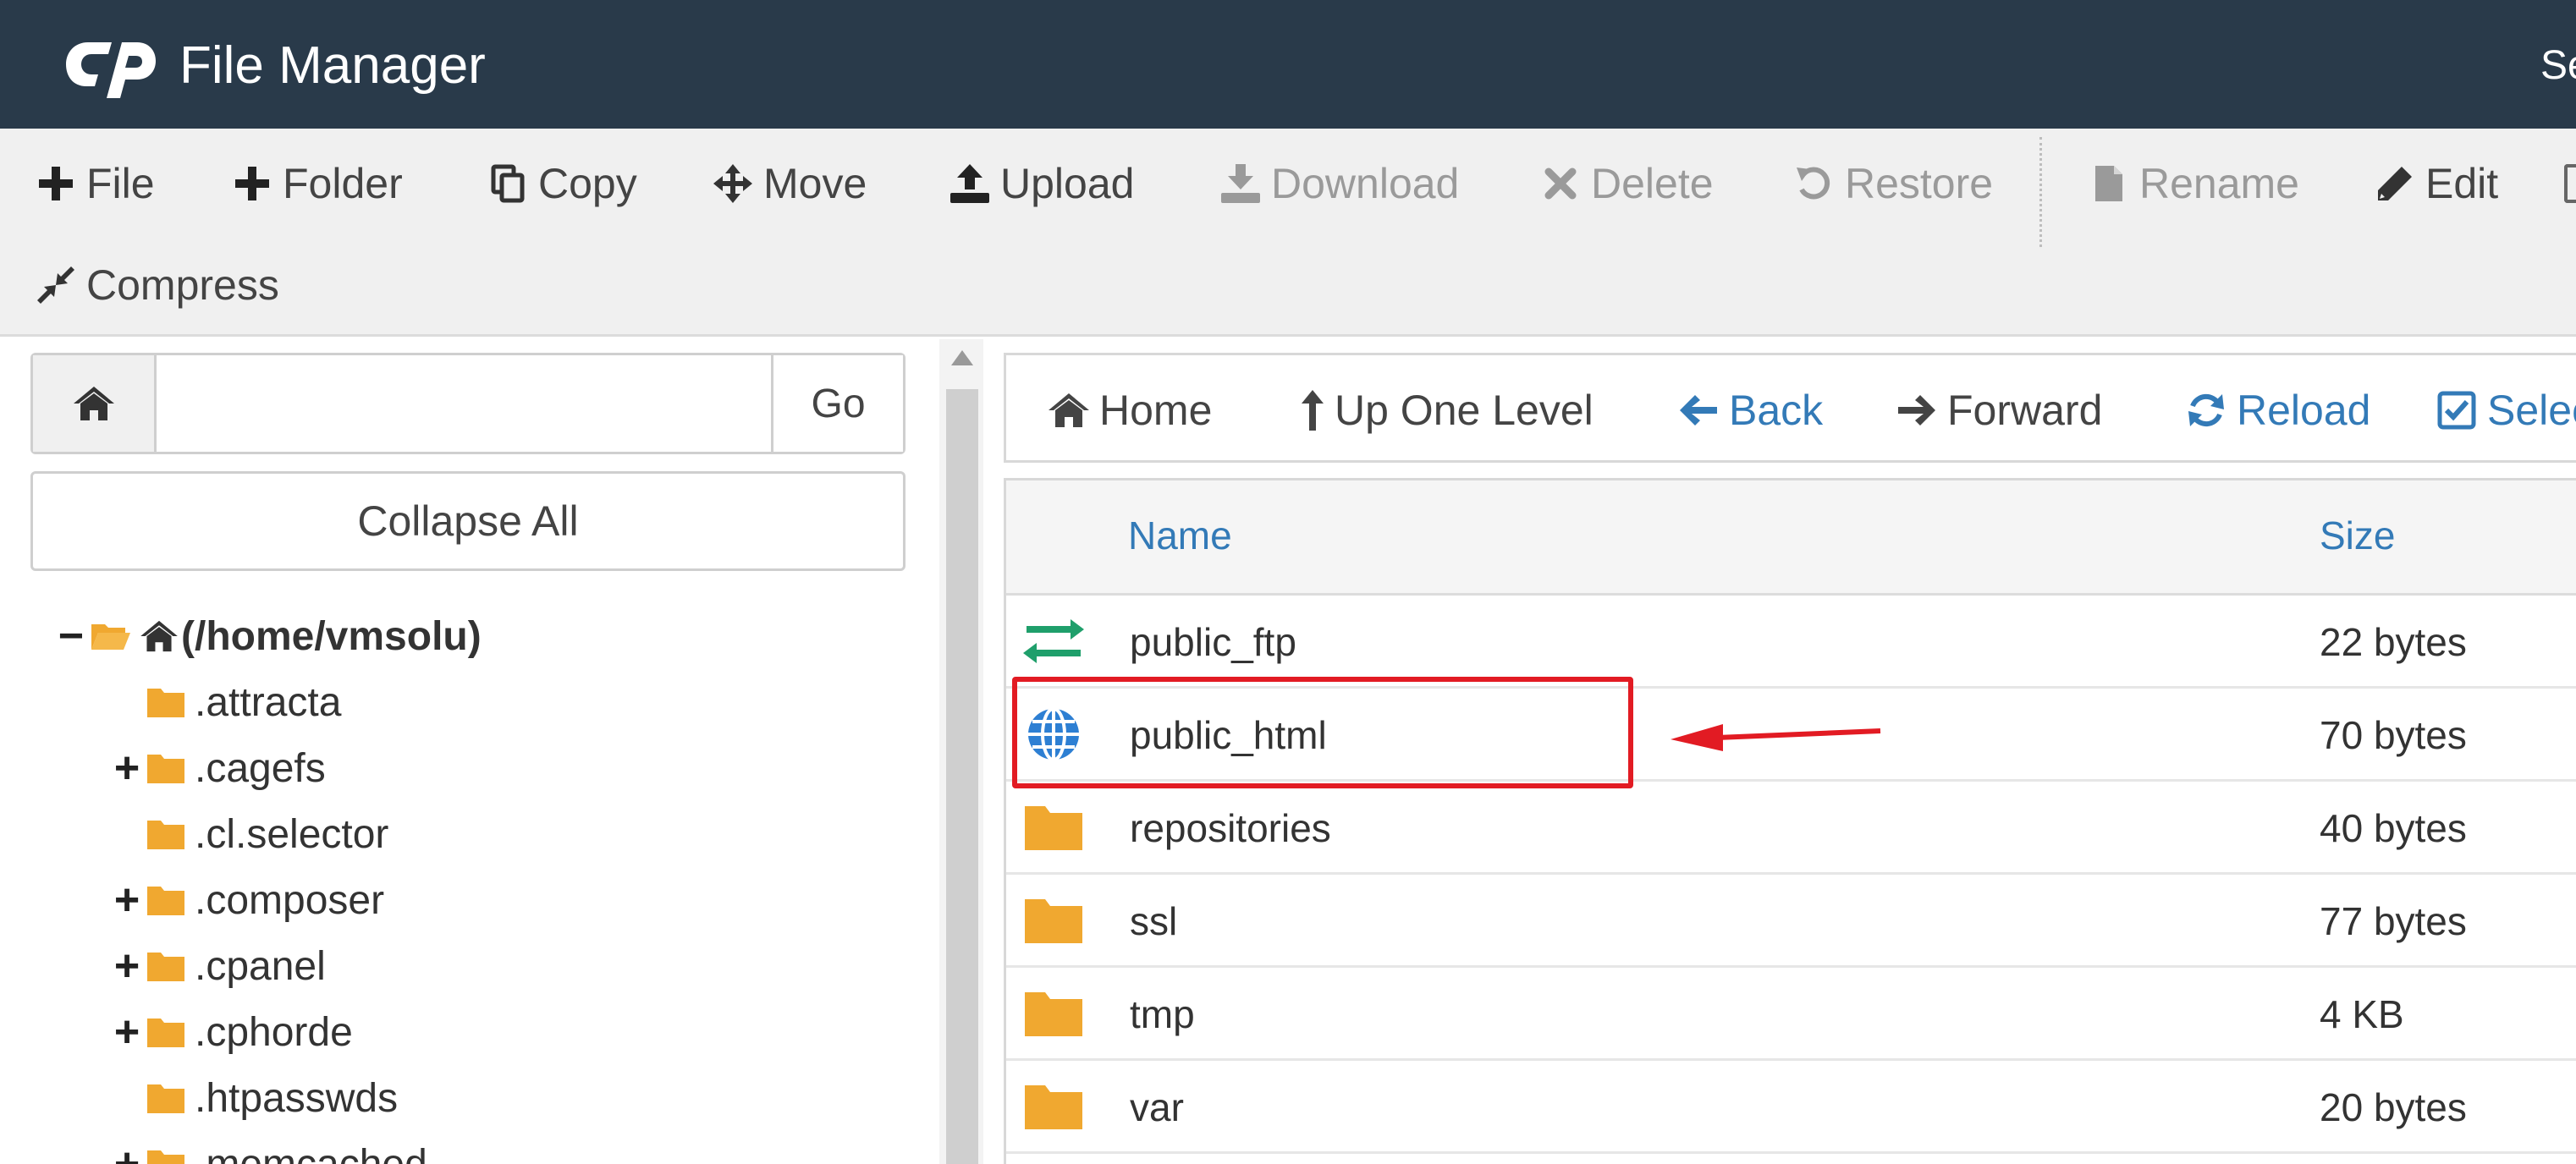 This screenshot has height=1164, width=2576. What do you see at coordinates (733, 183) in the screenshot?
I see `move-icon` at bounding box center [733, 183].